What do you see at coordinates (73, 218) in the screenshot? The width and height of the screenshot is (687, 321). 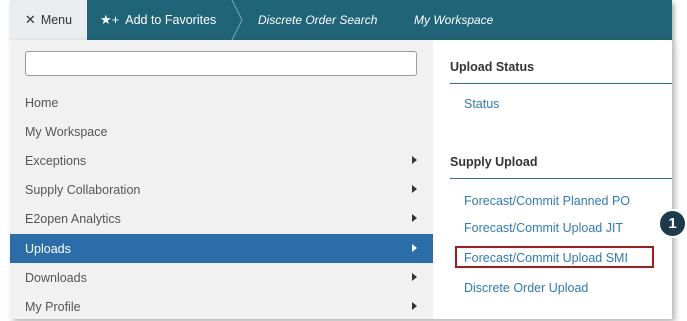 I see `sidebar-item-label: E2open Analytics` at bounding box center [73, 218].